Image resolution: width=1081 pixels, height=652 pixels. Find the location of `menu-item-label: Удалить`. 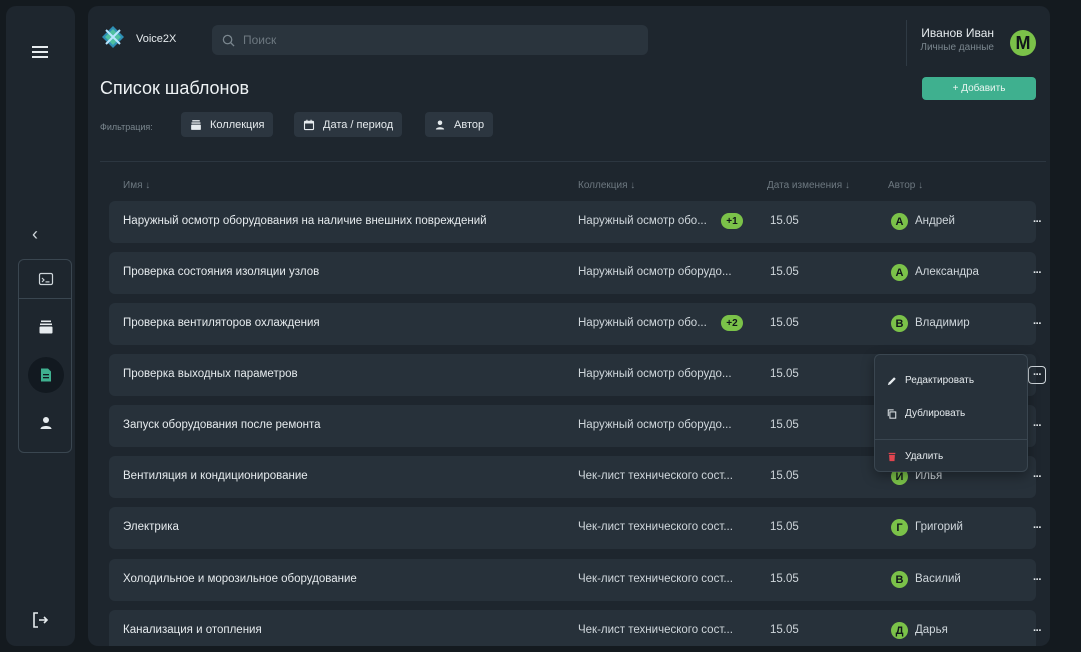

menu-item-label: Удалить is located at coordinates (924, 456).